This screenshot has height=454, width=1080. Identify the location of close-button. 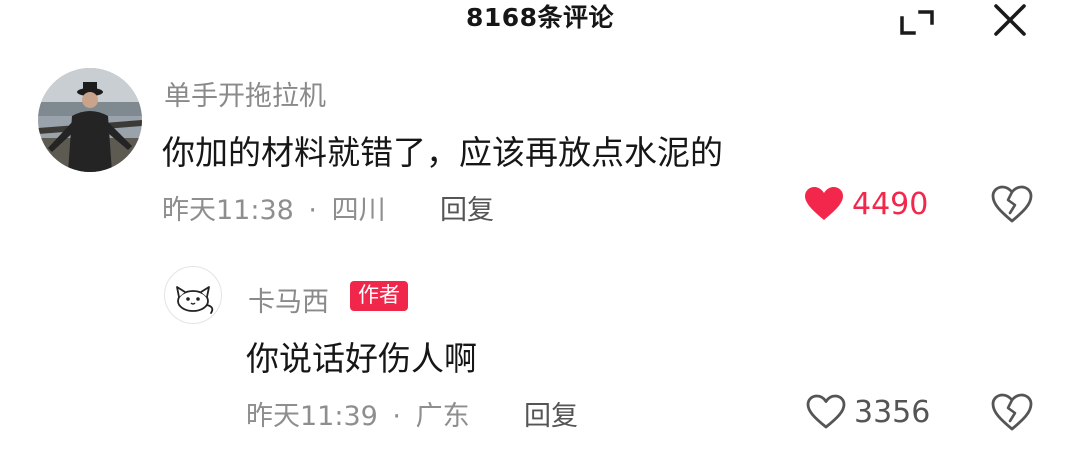
(1010, 20).